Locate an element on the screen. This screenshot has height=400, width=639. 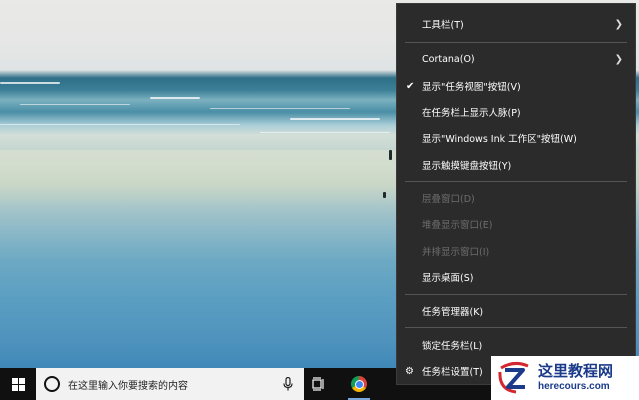
menu-item-label: 堆叠显示窗口(E) is located at coordinates (457, 225).